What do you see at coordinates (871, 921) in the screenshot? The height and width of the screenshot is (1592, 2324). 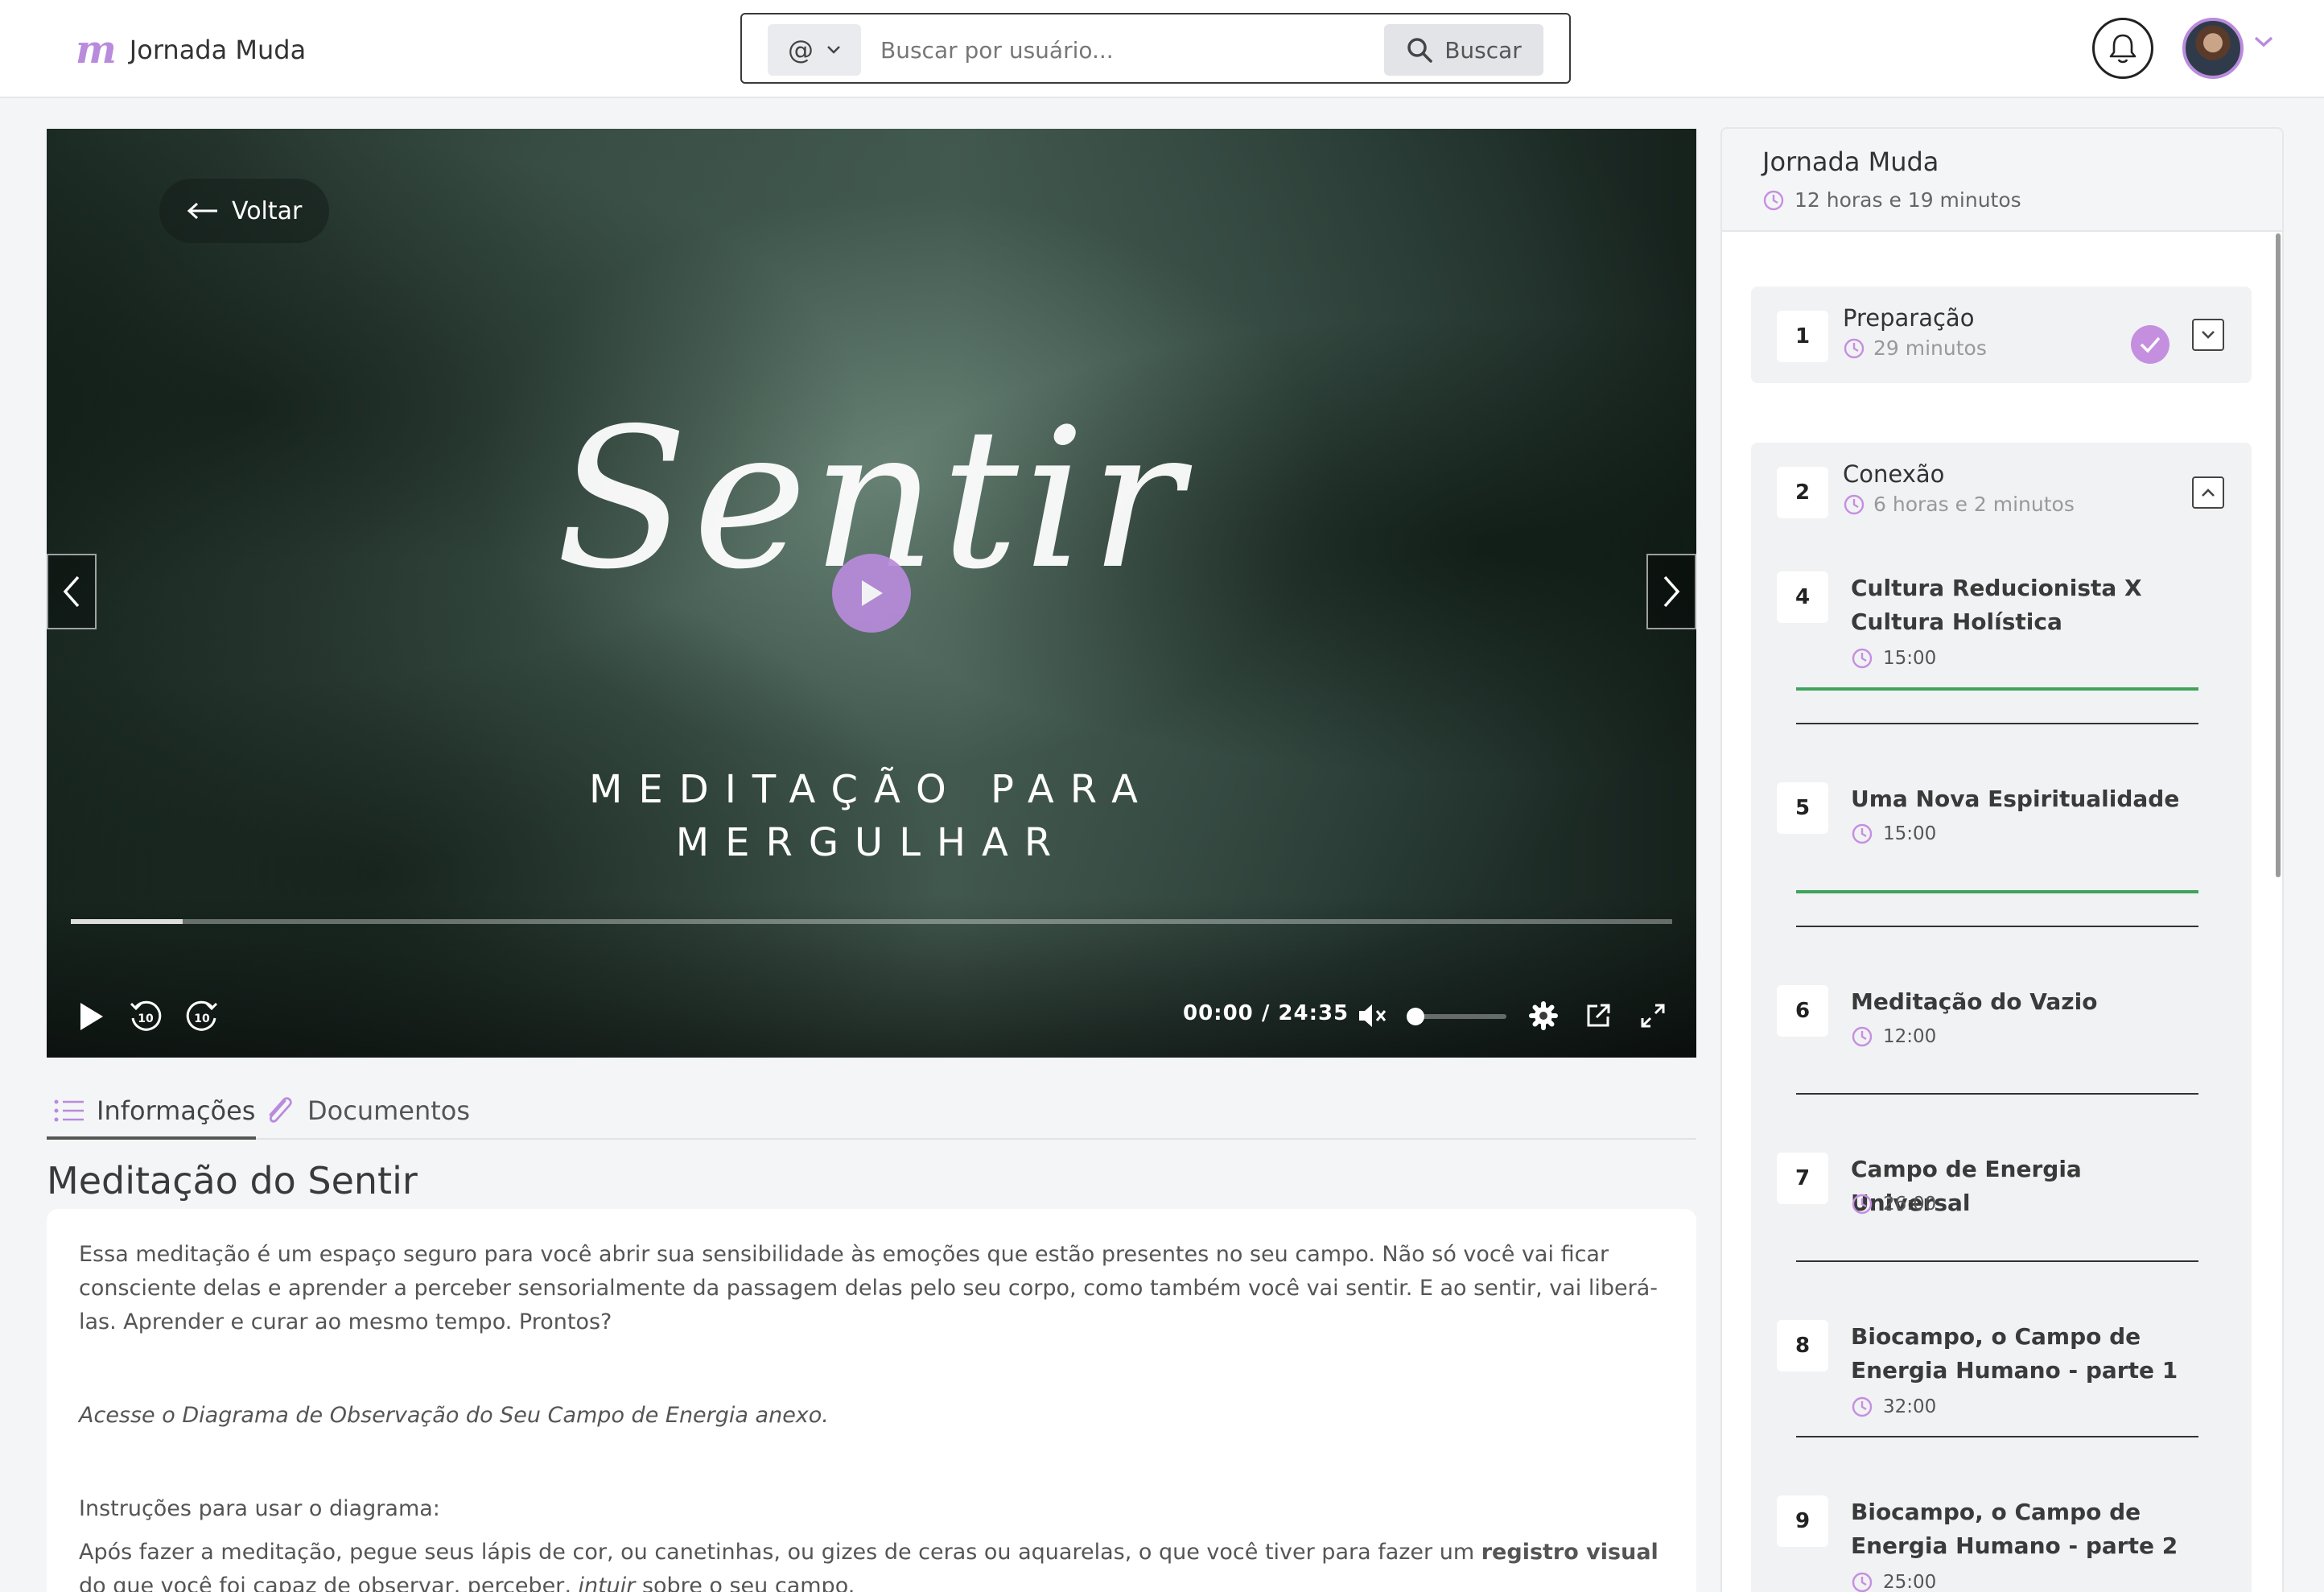 I see `video-progress-bar` at bounding box center [871, 921].